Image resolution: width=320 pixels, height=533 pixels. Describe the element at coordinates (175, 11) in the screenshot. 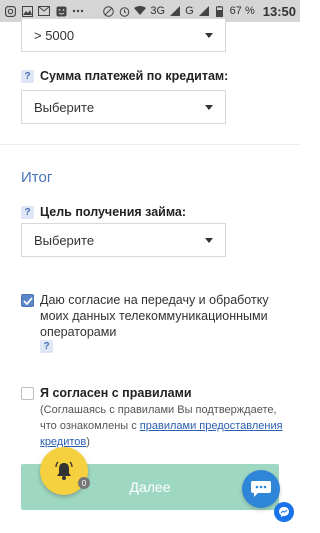

I see `signal-icon` at that location.